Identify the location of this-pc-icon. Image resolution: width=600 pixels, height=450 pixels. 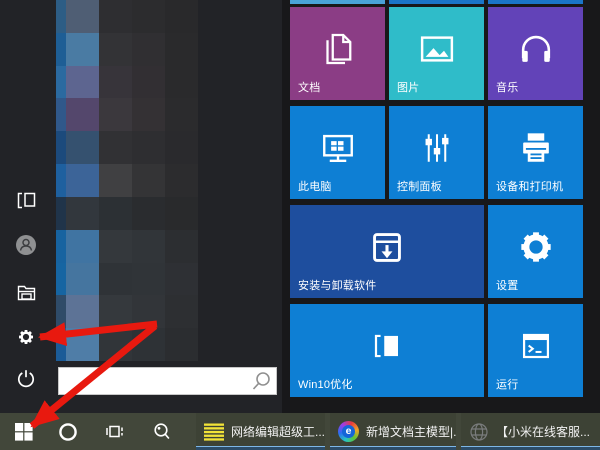
(338, 148).